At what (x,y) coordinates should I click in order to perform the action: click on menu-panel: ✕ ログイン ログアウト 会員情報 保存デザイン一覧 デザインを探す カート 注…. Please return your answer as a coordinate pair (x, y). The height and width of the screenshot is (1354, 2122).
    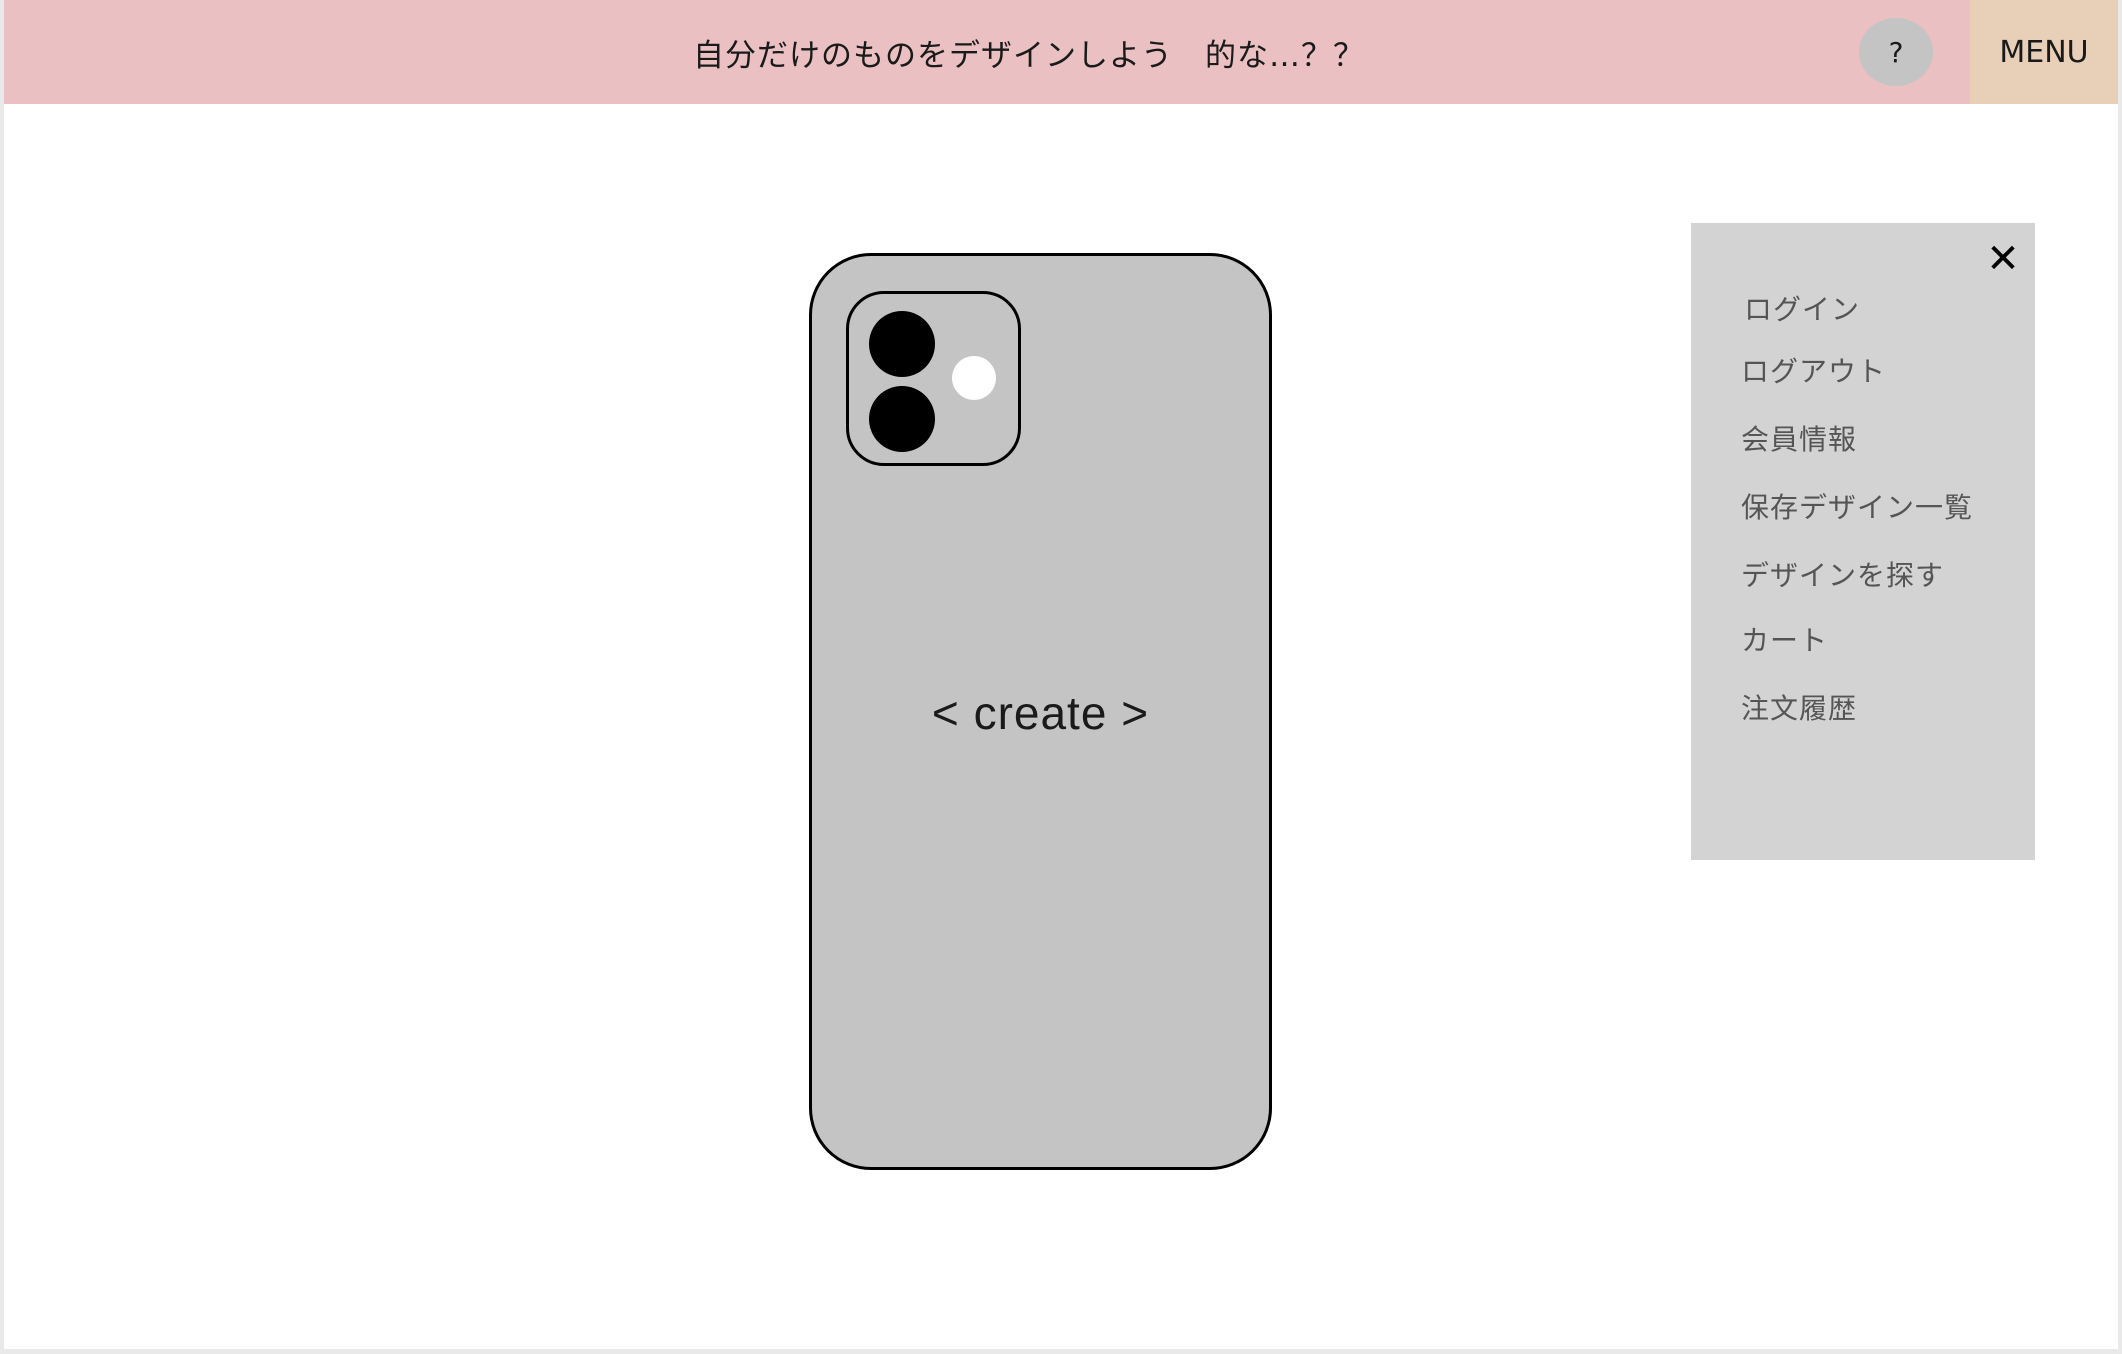
    Looking at the image, I should click on (1863, 541).